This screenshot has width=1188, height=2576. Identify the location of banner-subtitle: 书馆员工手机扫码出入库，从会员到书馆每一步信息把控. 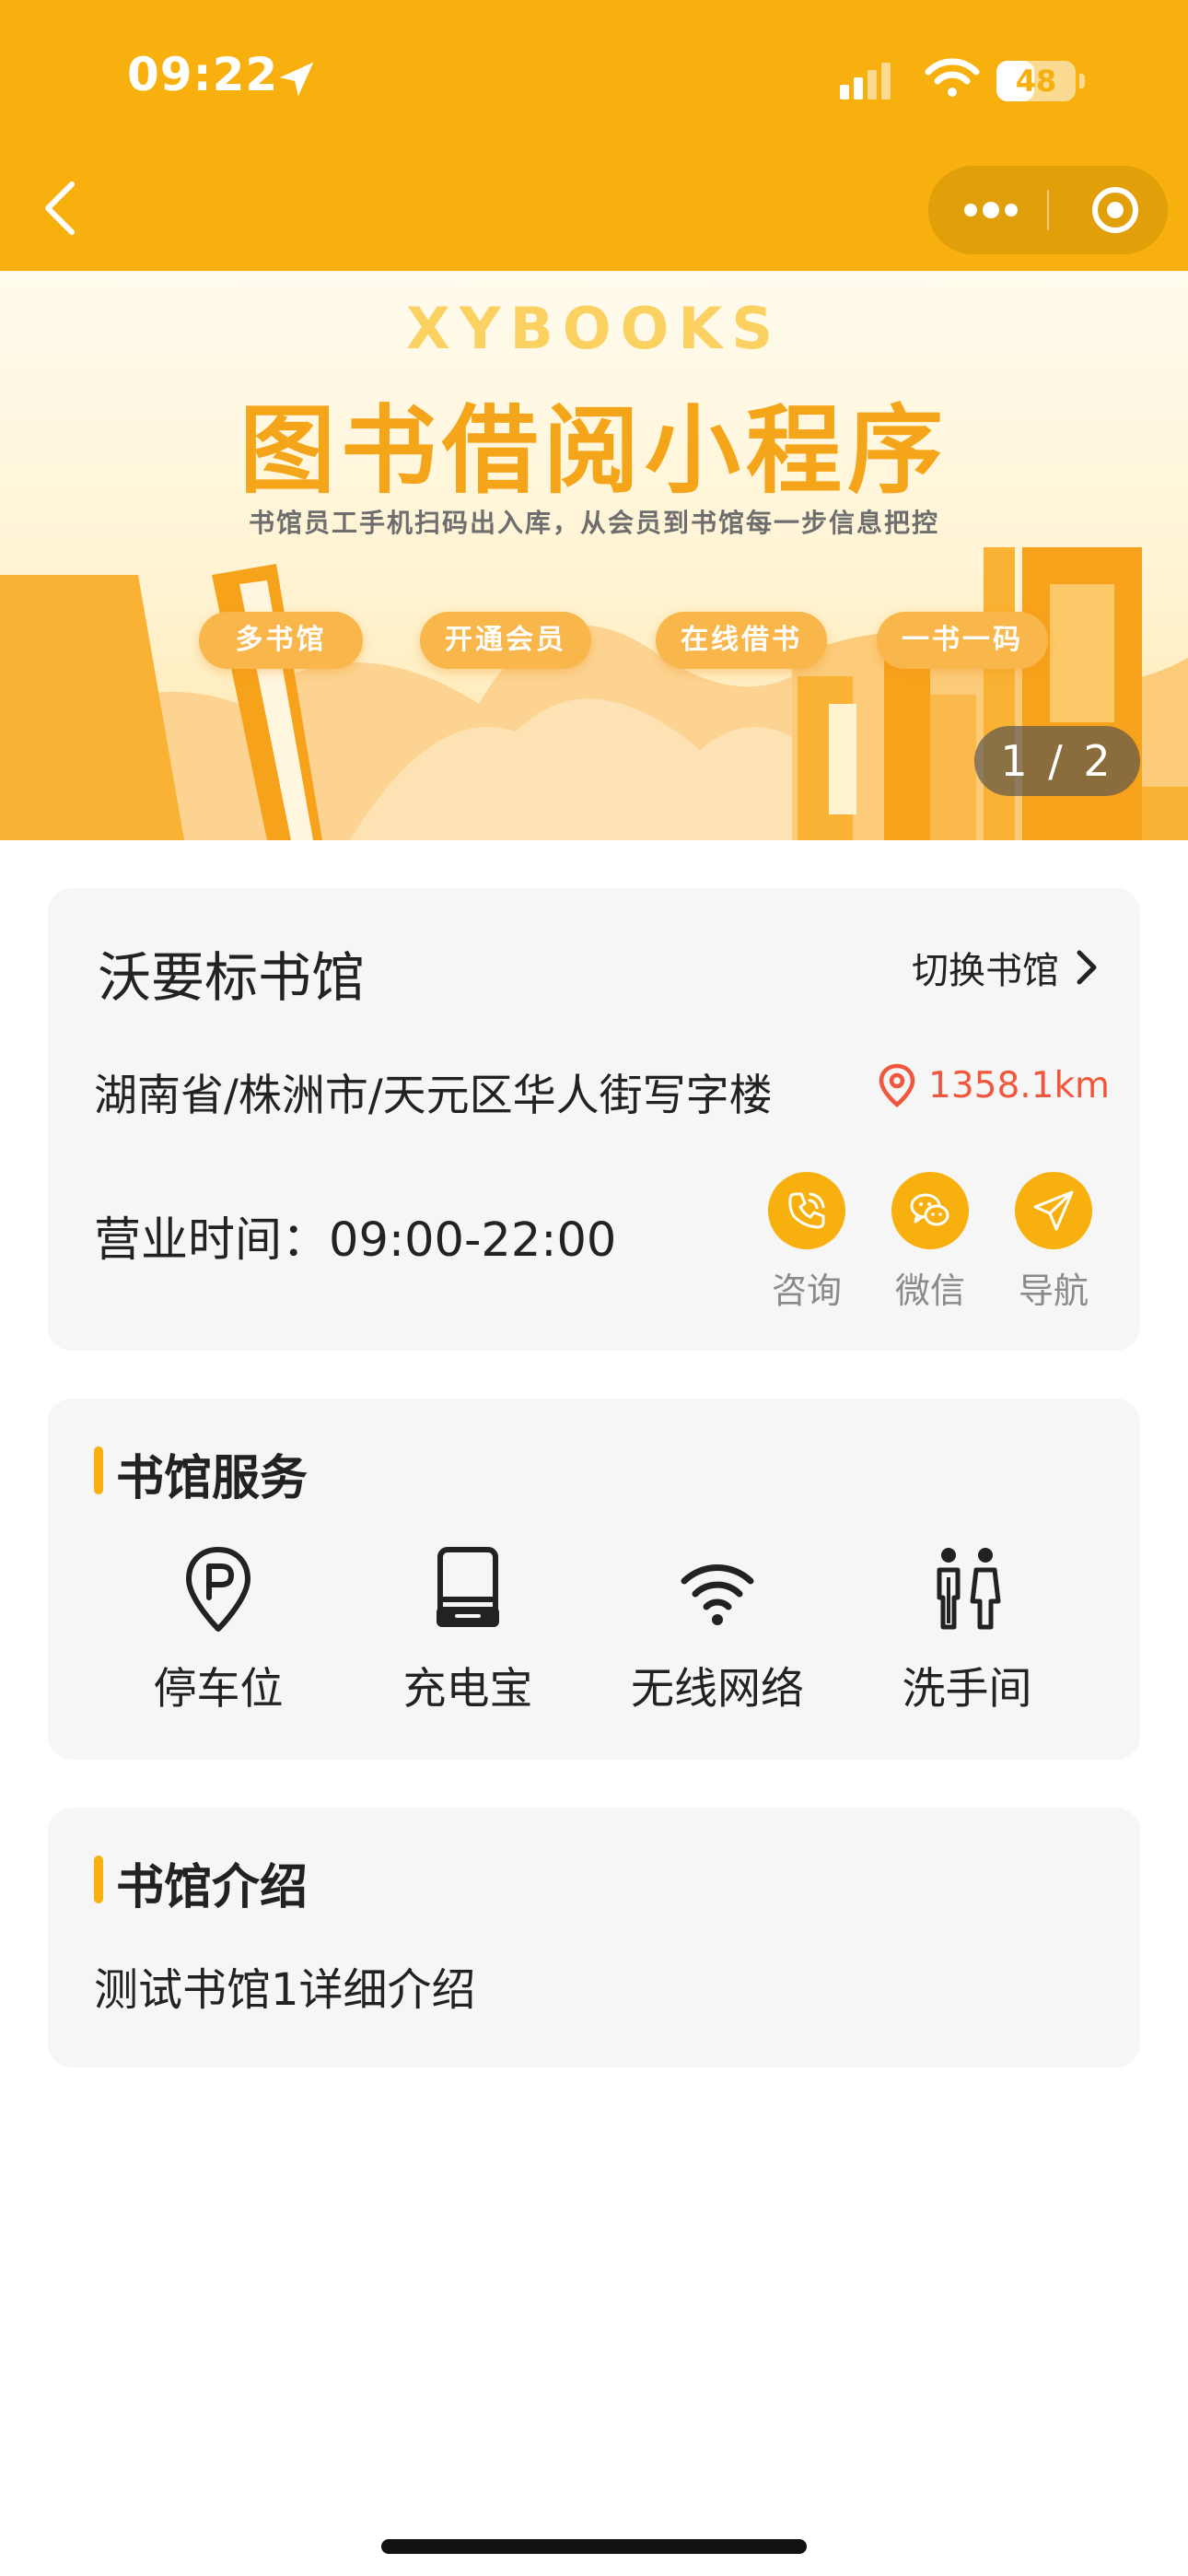
(593, 523).